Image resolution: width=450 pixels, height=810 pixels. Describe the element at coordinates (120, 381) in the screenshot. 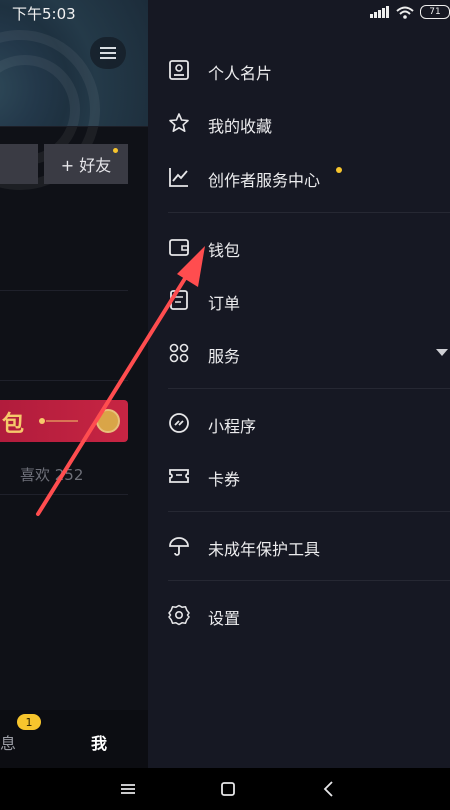

I see `annotation-arrow` at that location.